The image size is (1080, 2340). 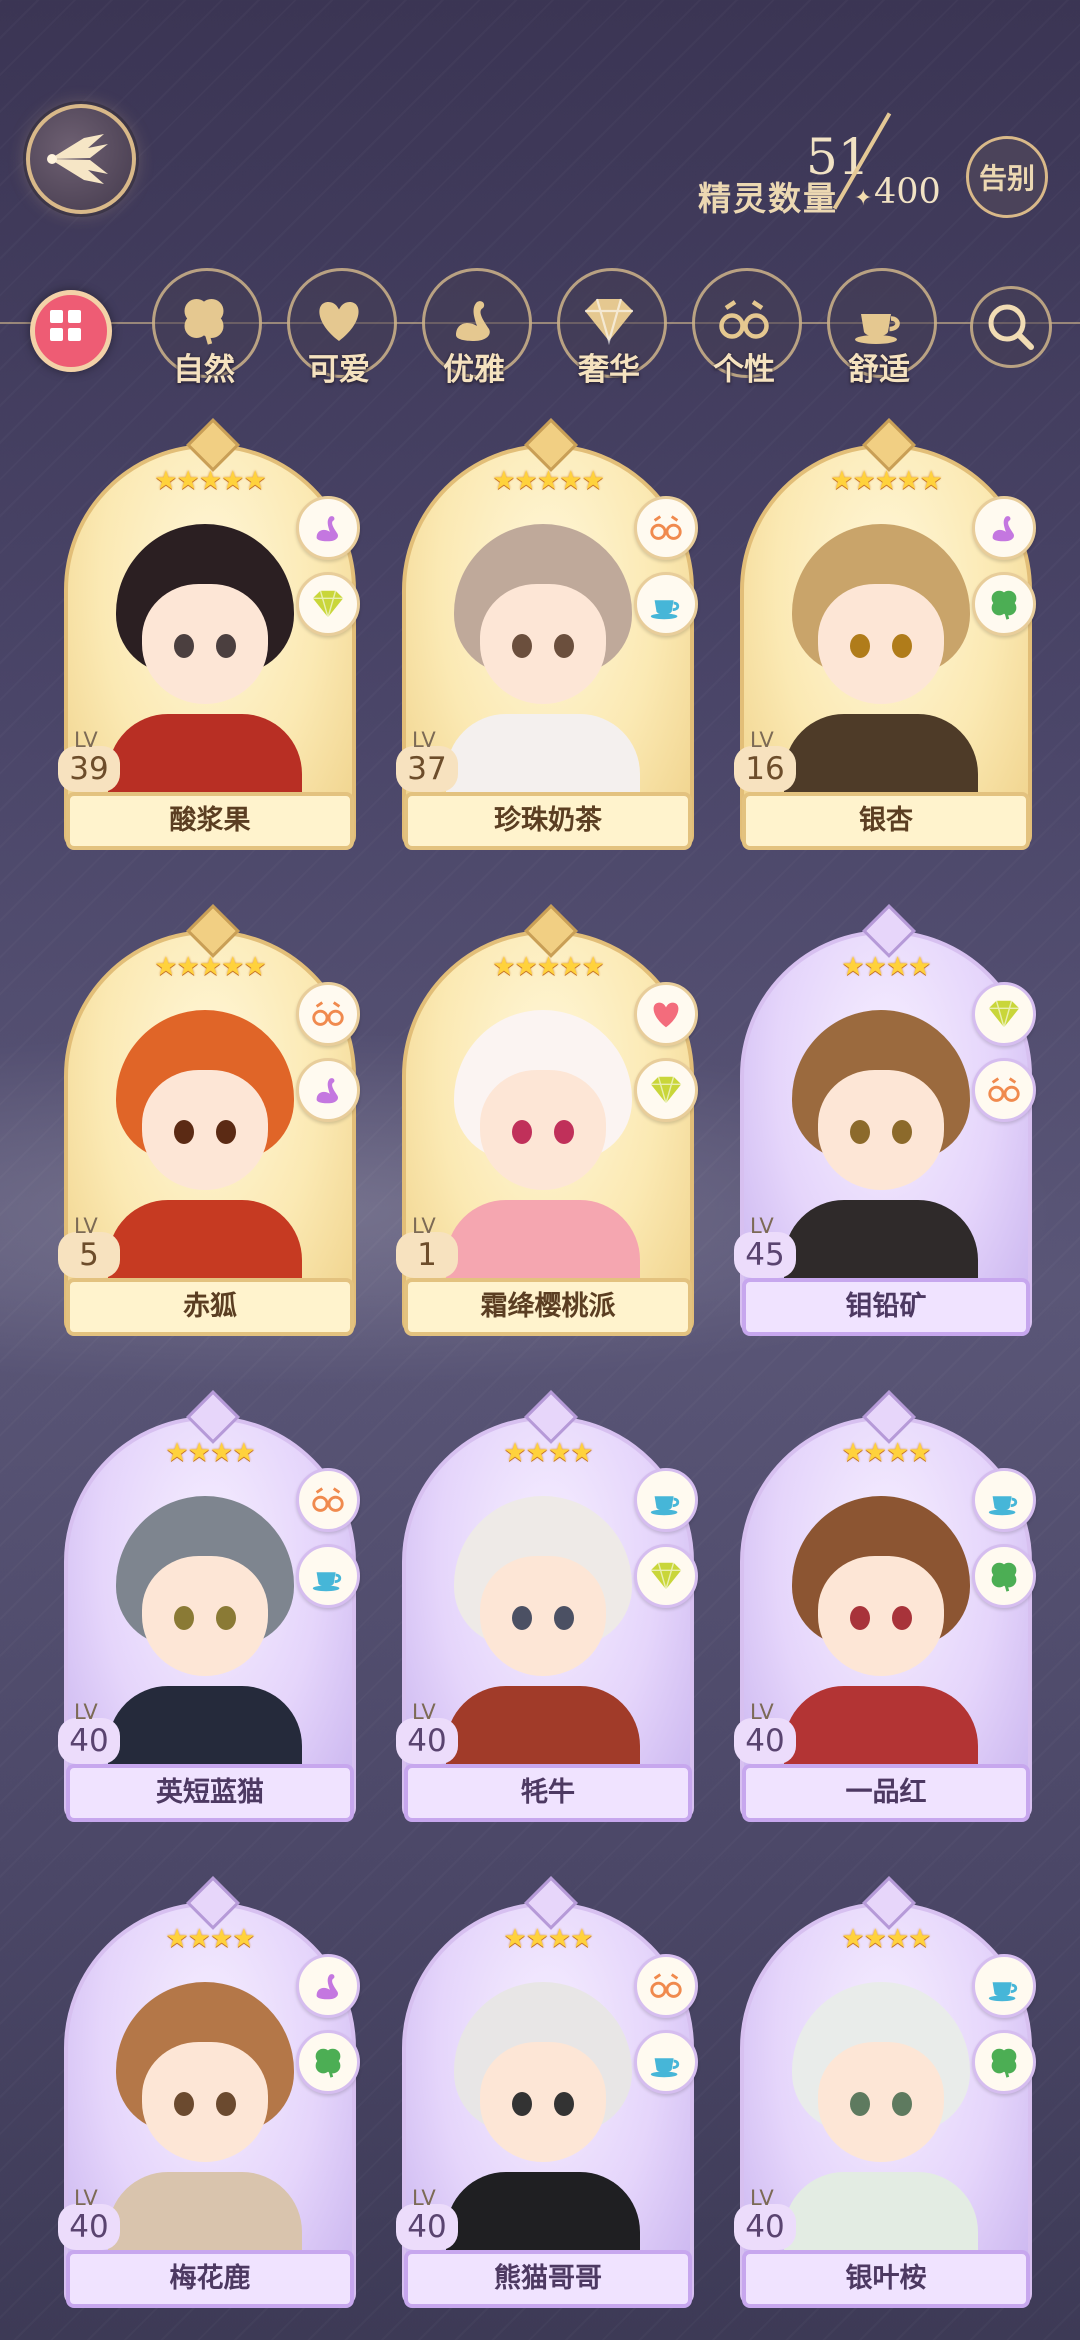 What do you see at coordinates (612, 328) in the screenshot?
I see `filter-diamond: 奢华` at bounding box center [612, 328].